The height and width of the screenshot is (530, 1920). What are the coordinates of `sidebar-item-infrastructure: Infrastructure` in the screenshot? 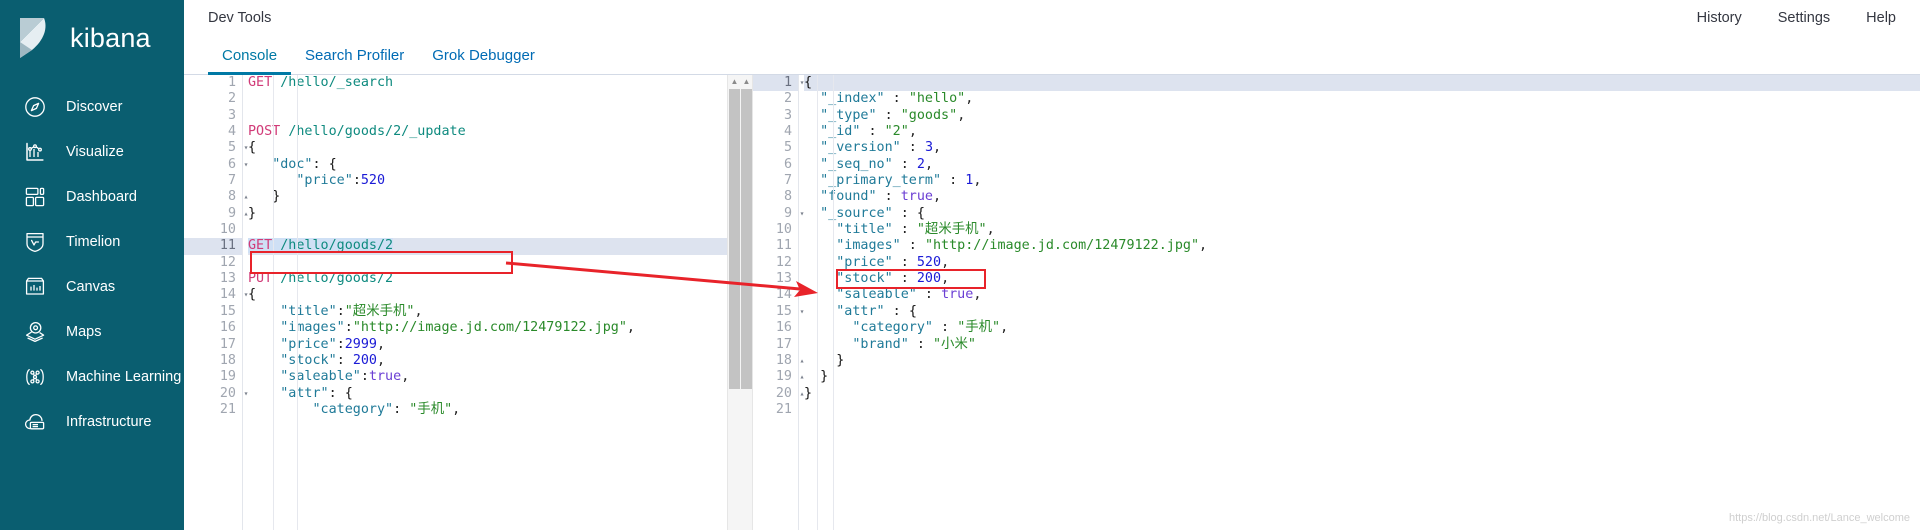 It's located at (92, 421).